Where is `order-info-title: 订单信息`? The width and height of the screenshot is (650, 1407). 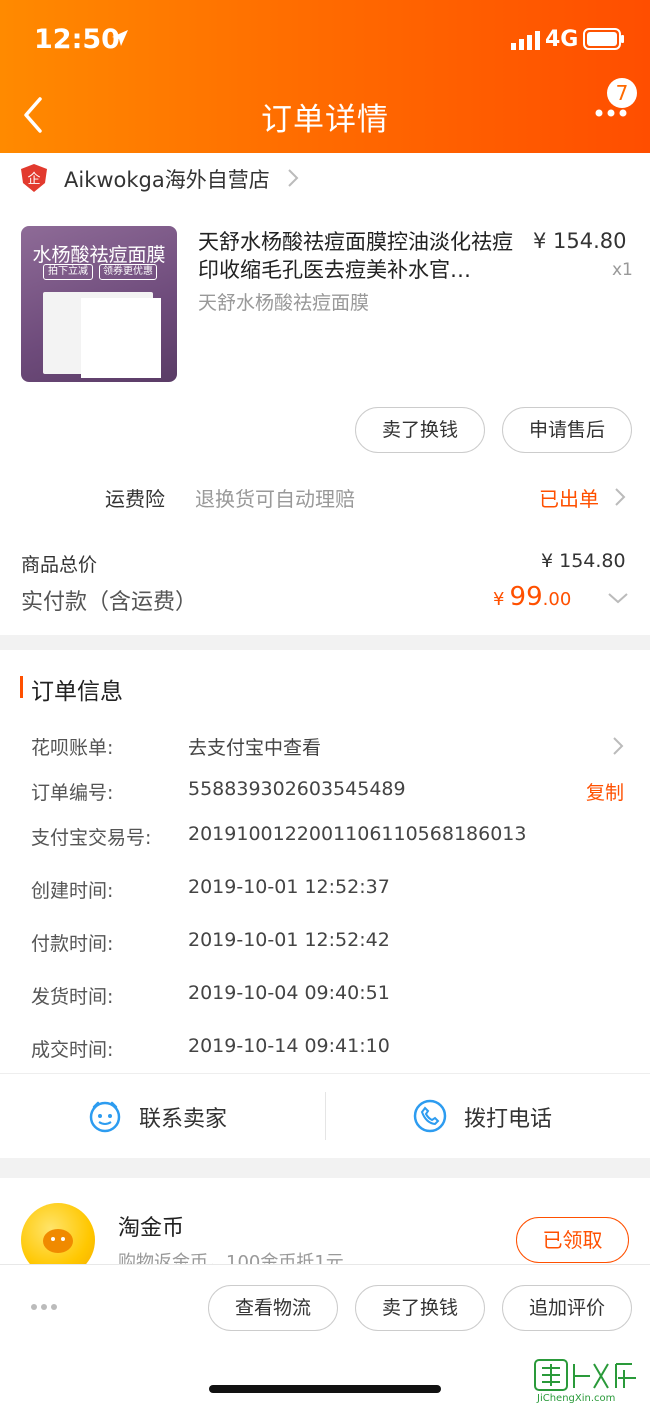 order-info-title: 订单信息 is located at coordinates (77, 692).